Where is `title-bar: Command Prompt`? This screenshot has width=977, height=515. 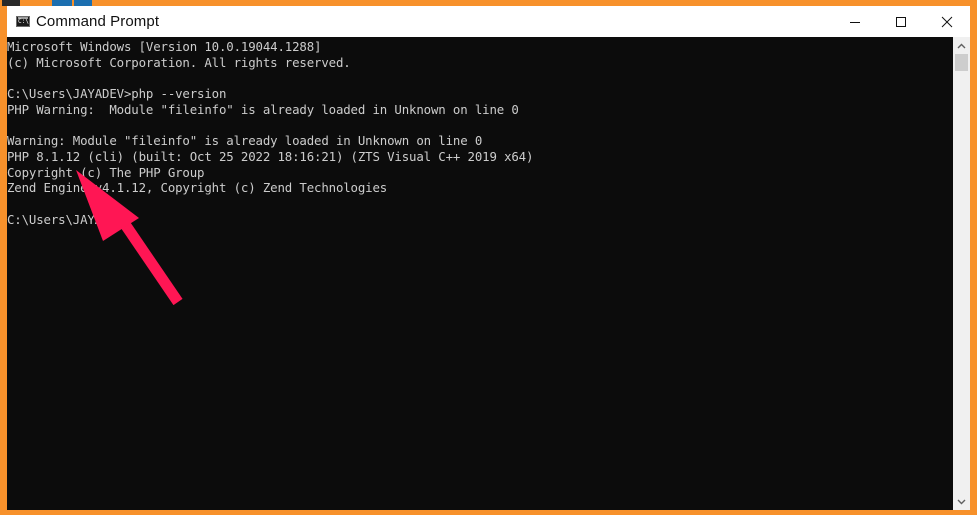
title-bar: Command Prompt is located at coordinates (488, 21).